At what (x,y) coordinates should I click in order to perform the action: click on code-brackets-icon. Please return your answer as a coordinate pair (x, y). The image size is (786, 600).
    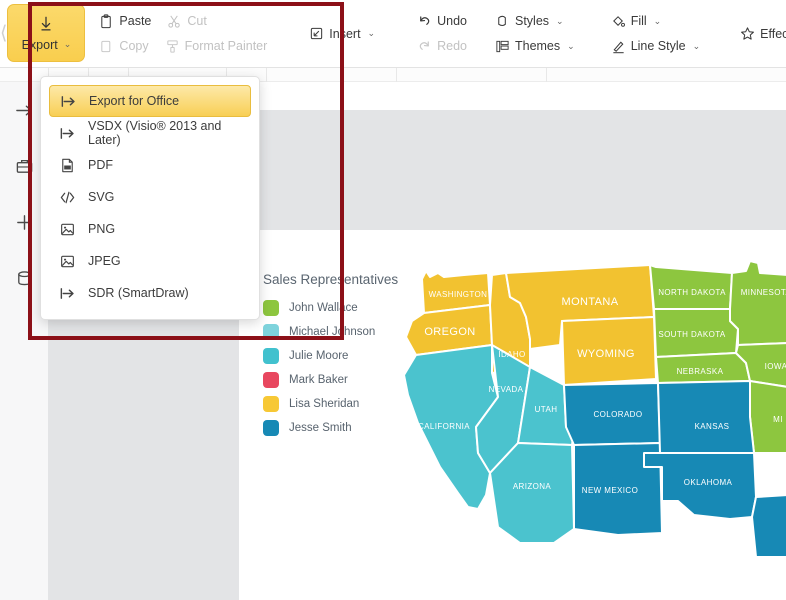
    Looking at the image, I should click on (67, 197).